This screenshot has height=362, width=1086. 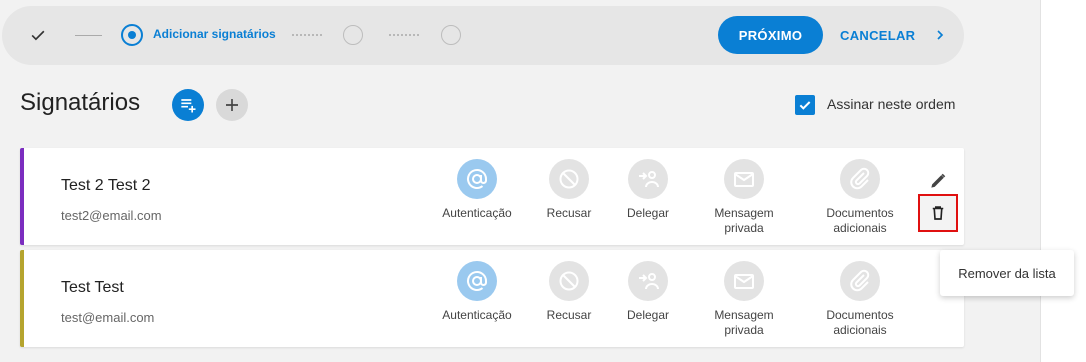 I want to click on cancel-button: CANCELAR, so click(x=877, y=35).